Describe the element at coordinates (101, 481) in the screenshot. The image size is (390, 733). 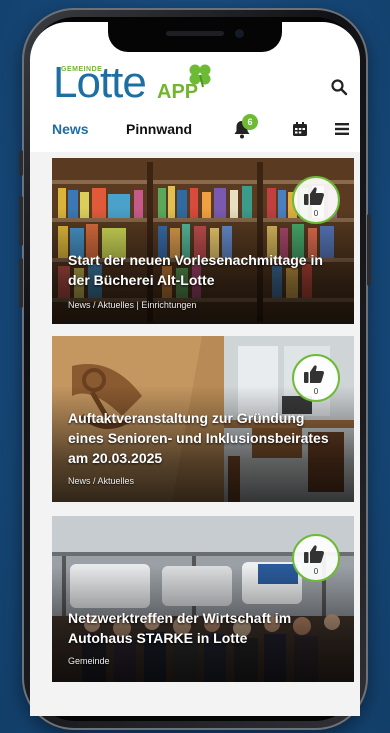
I see `article-category: News / Aktuelles` at that location.